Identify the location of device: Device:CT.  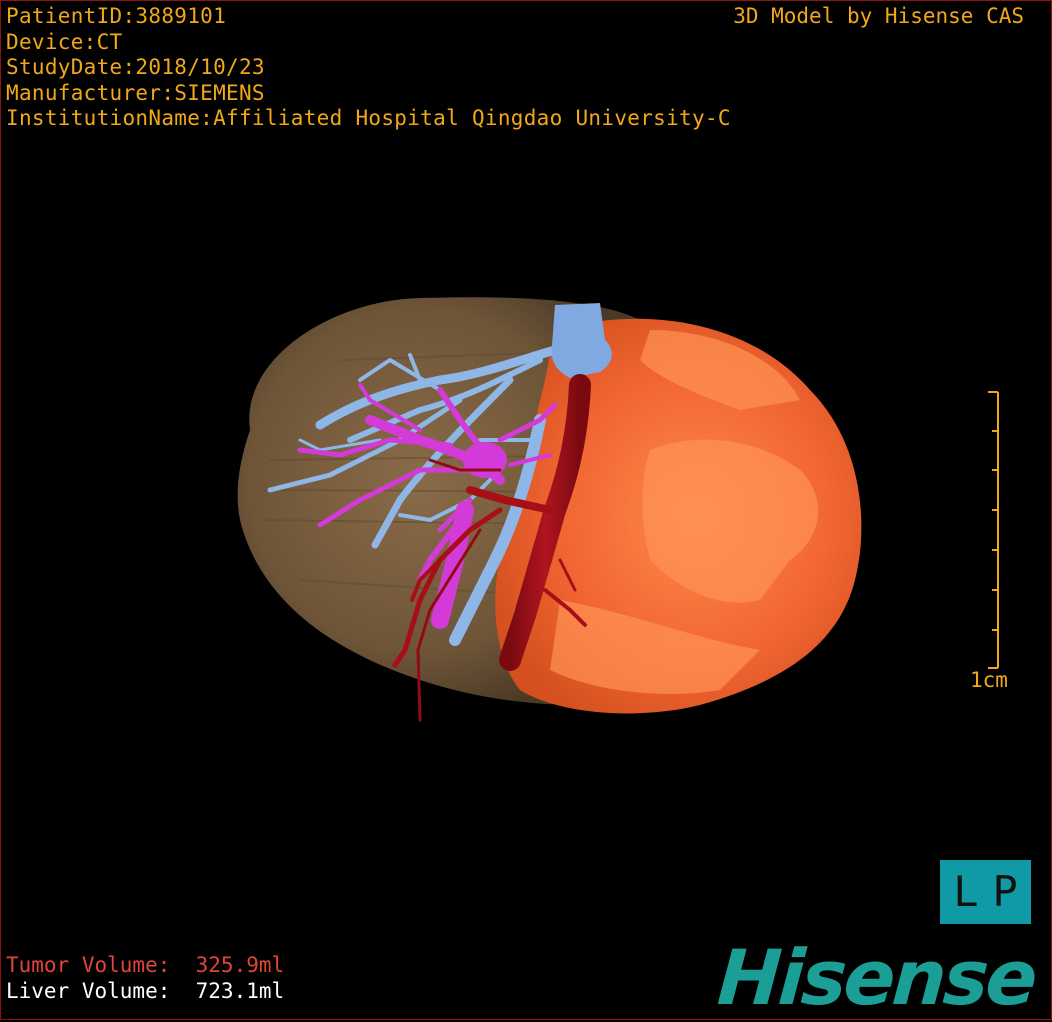
(64, 41).